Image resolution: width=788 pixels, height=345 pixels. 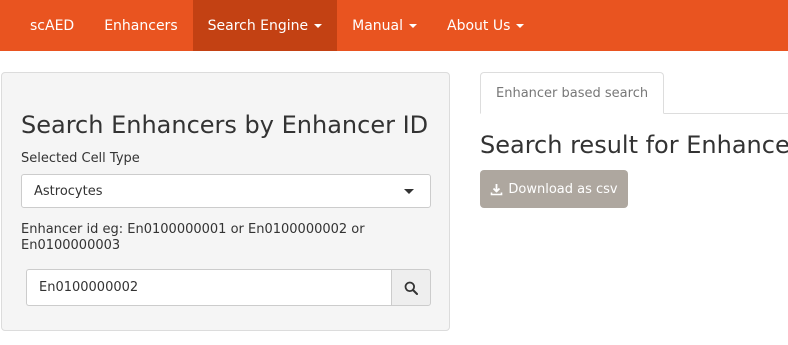 I want to click on download-csv-button: Download as csv, so click(x=554, y=189).